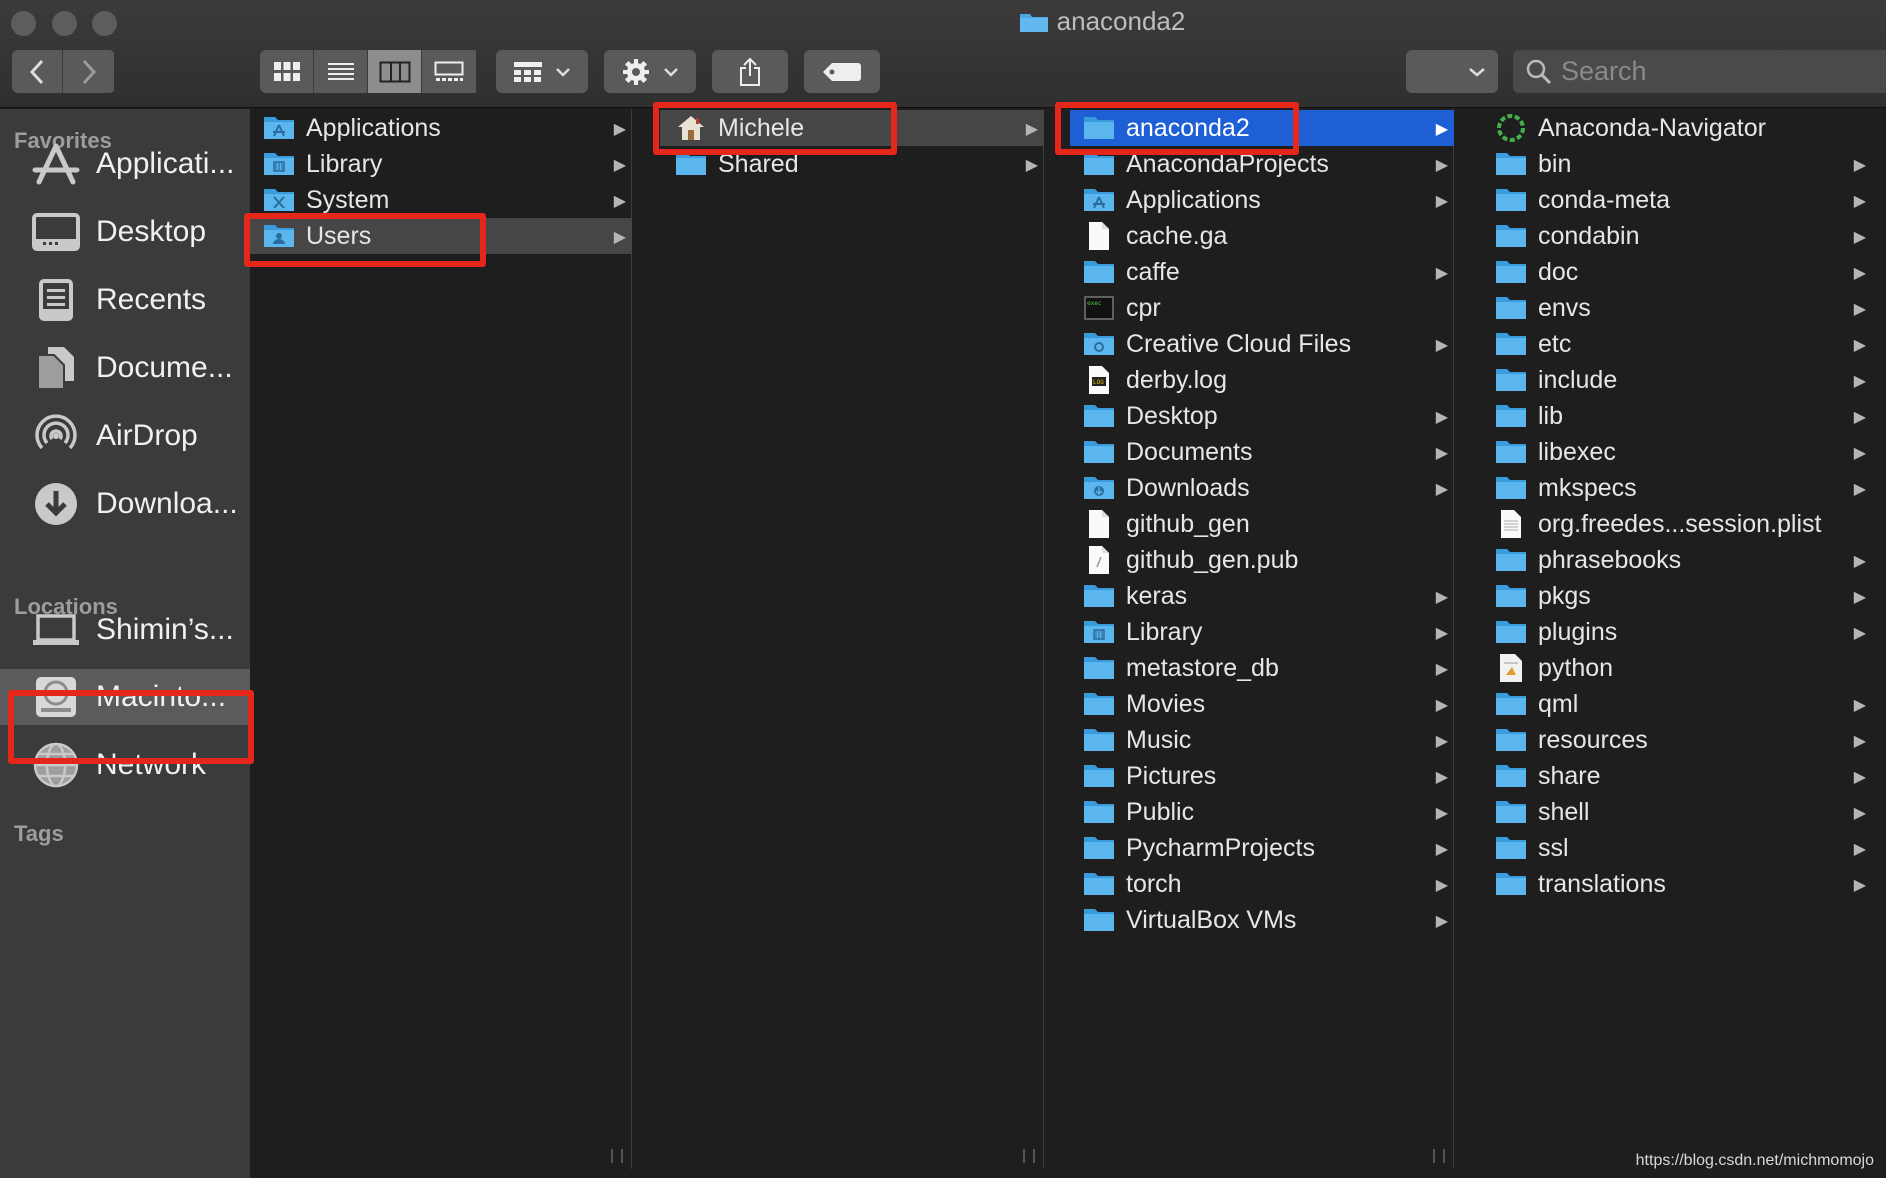  What do you see at coordinates (1676, 164) in the screenshot?
I see `file-row-bin: bin ▶` at bounding box center [1676, 164].